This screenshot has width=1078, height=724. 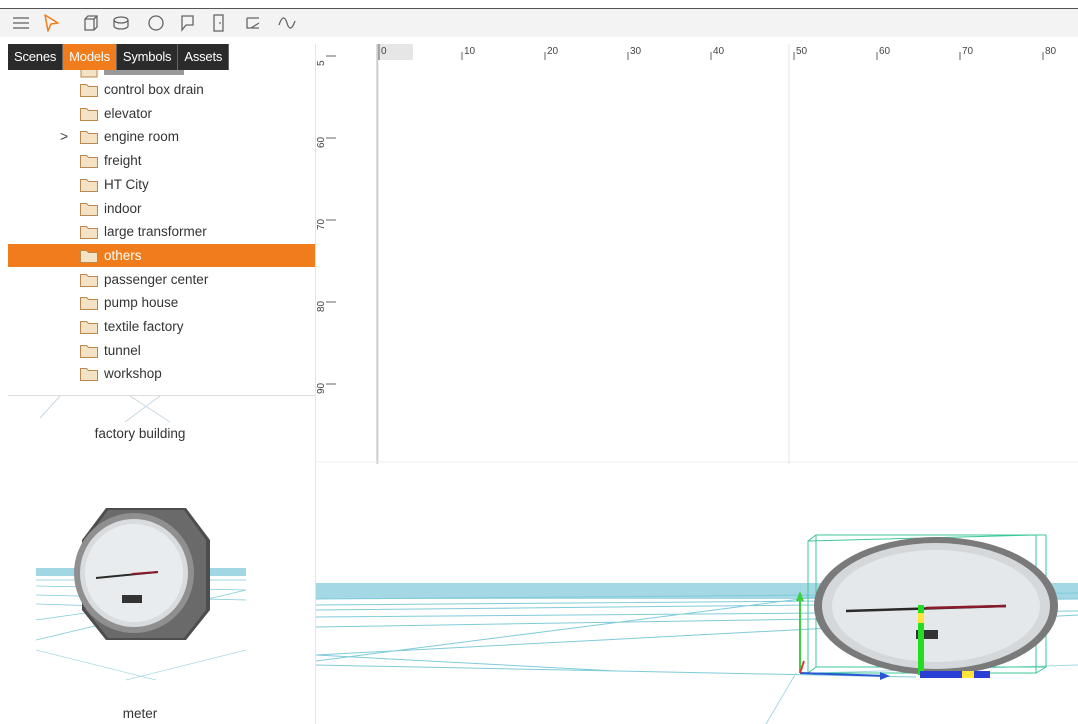 I want to click on tree-item: textile factory, so click(x=161, y=326).